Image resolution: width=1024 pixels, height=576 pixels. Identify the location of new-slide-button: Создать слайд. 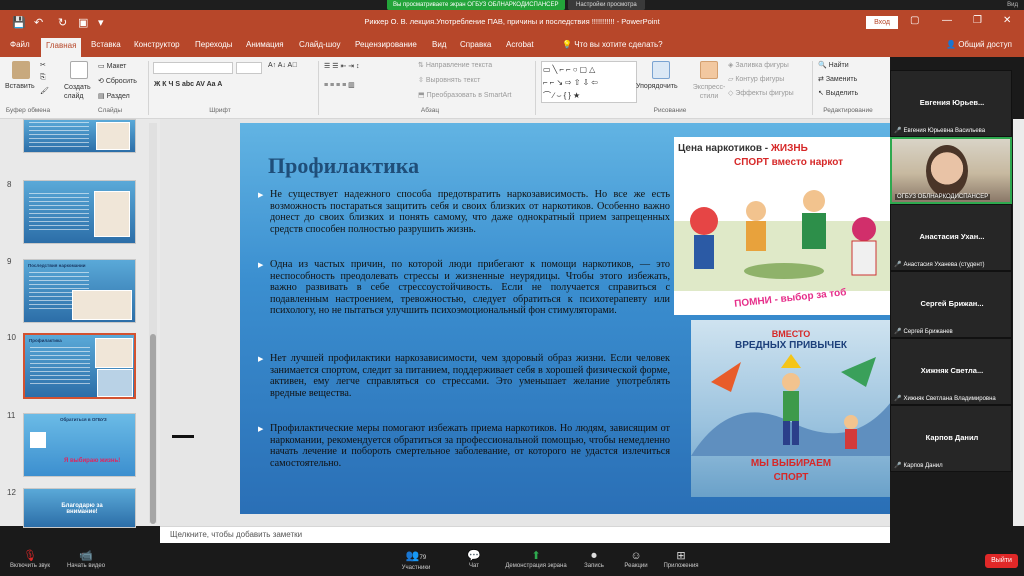
(82, 92).